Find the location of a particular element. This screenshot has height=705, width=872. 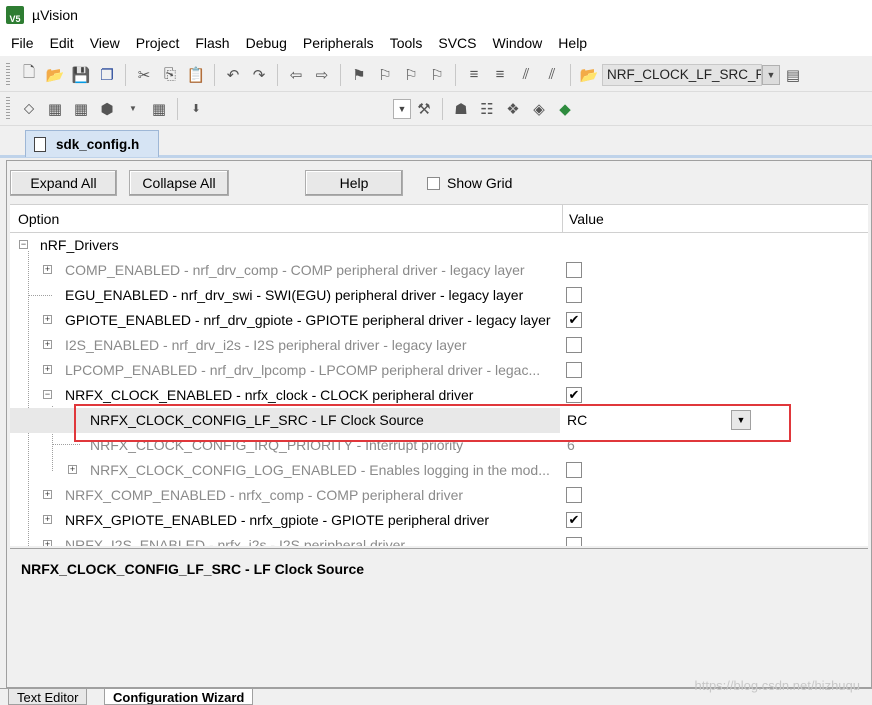

manage-project-items-icon: ☗ is located at coordinates (461, 109).